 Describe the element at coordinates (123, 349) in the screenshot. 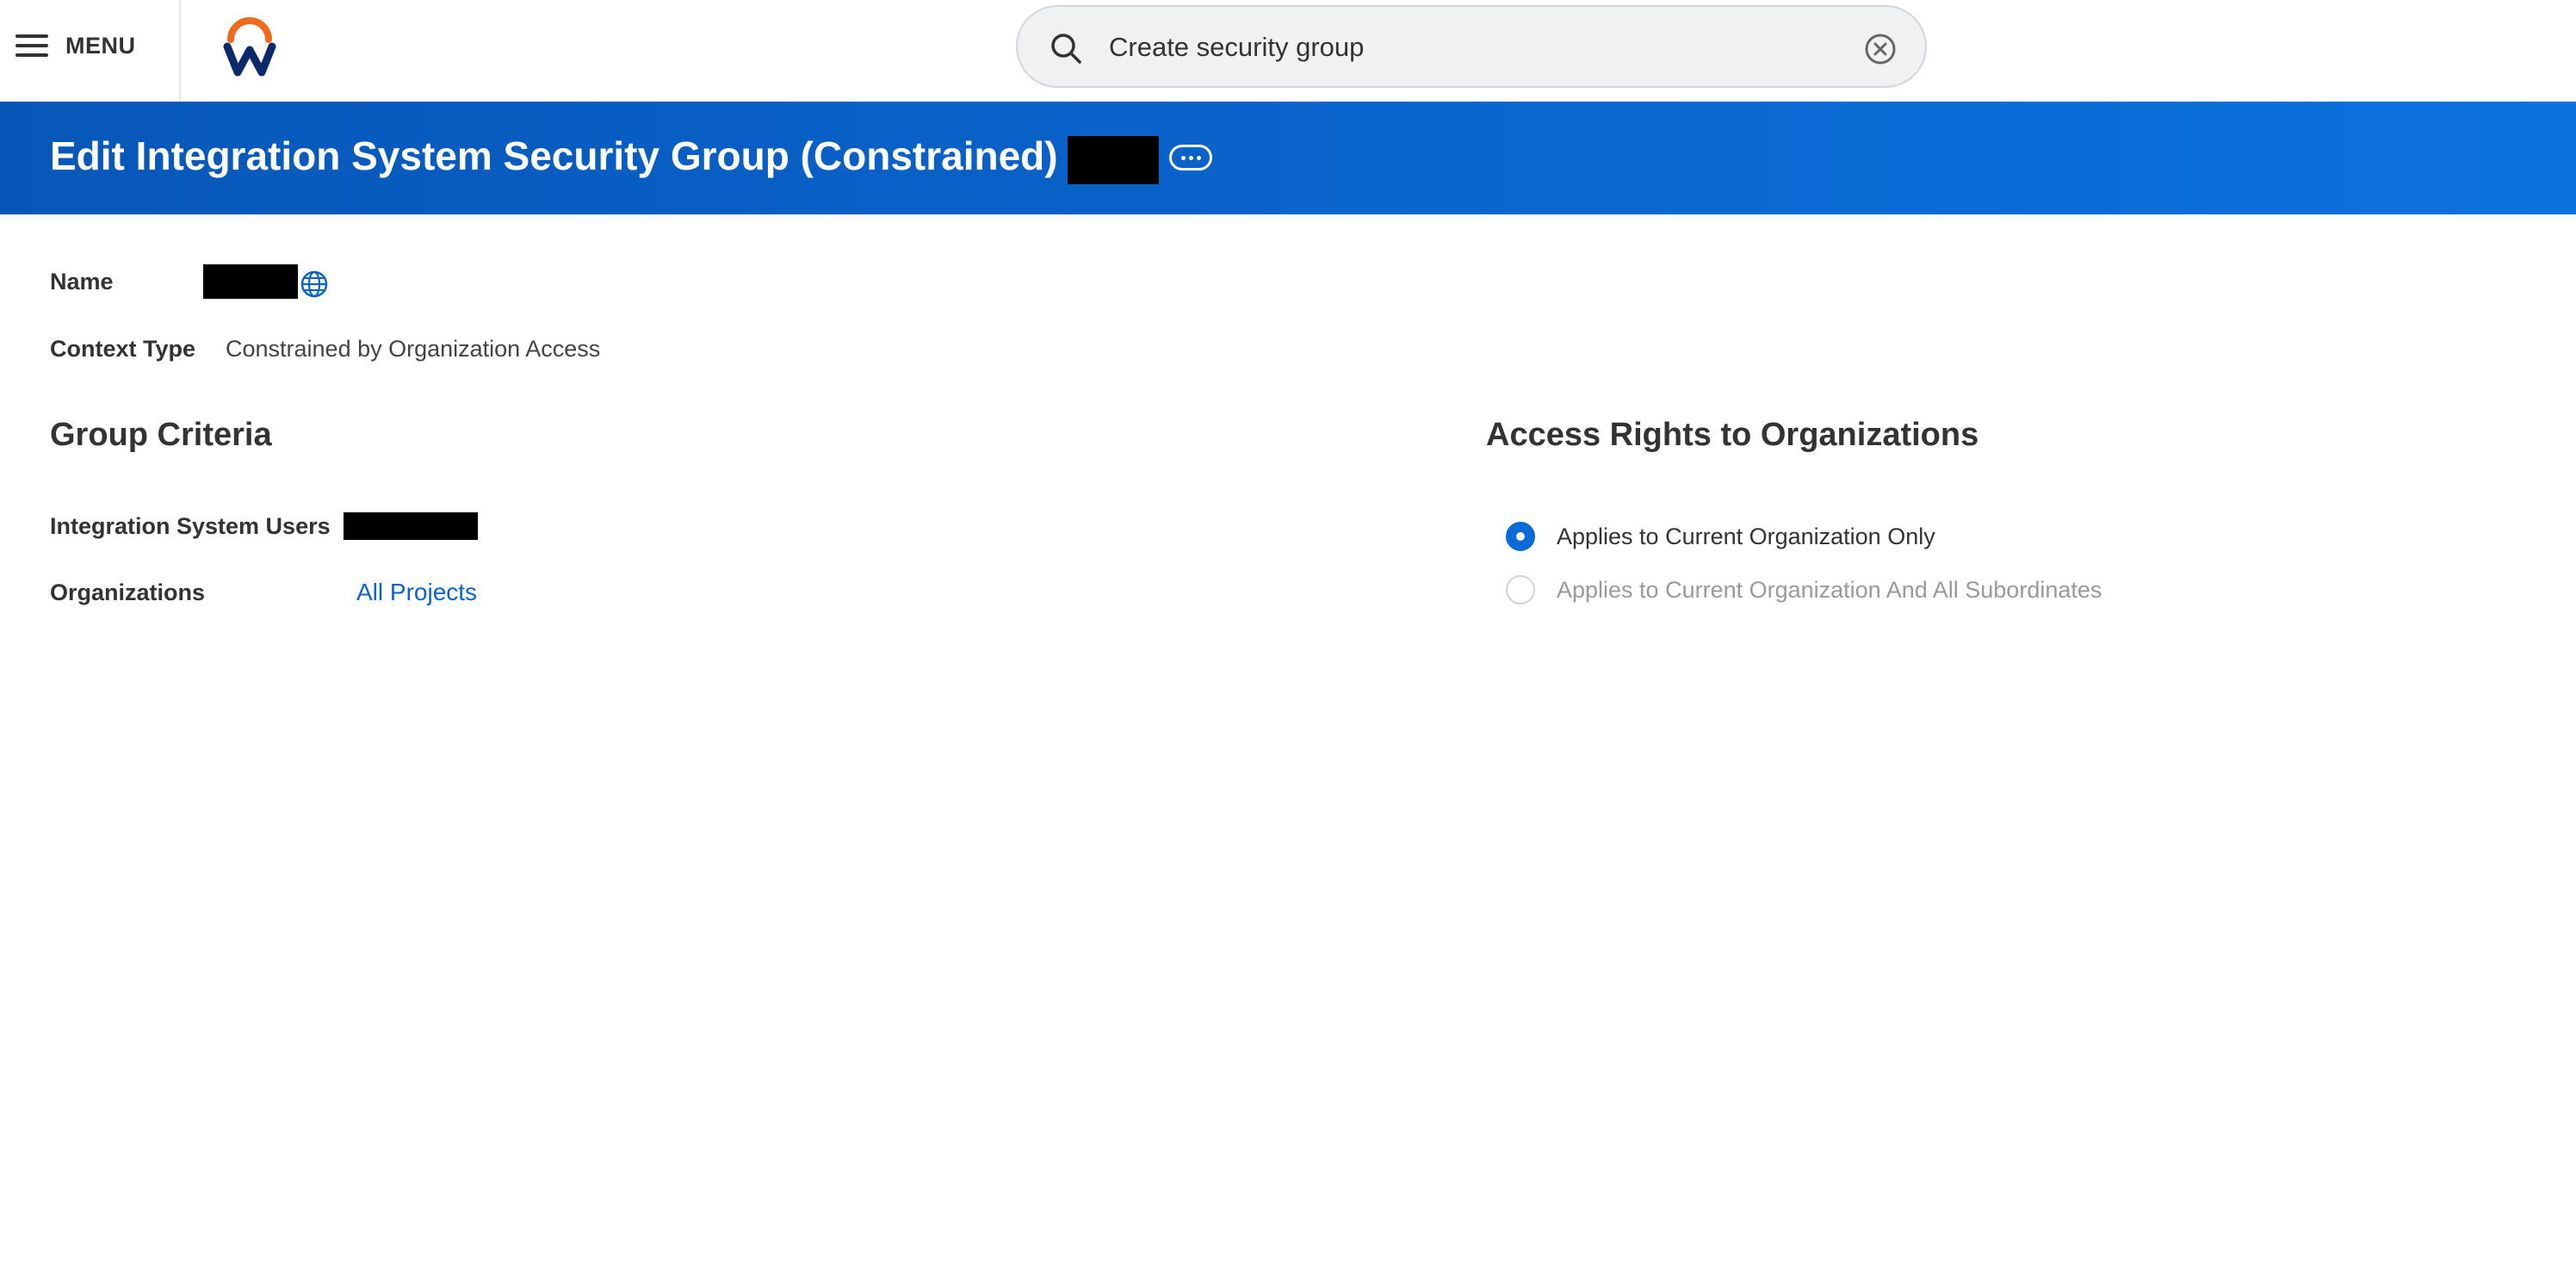

I see `context-type-label: Context Type` at that location.